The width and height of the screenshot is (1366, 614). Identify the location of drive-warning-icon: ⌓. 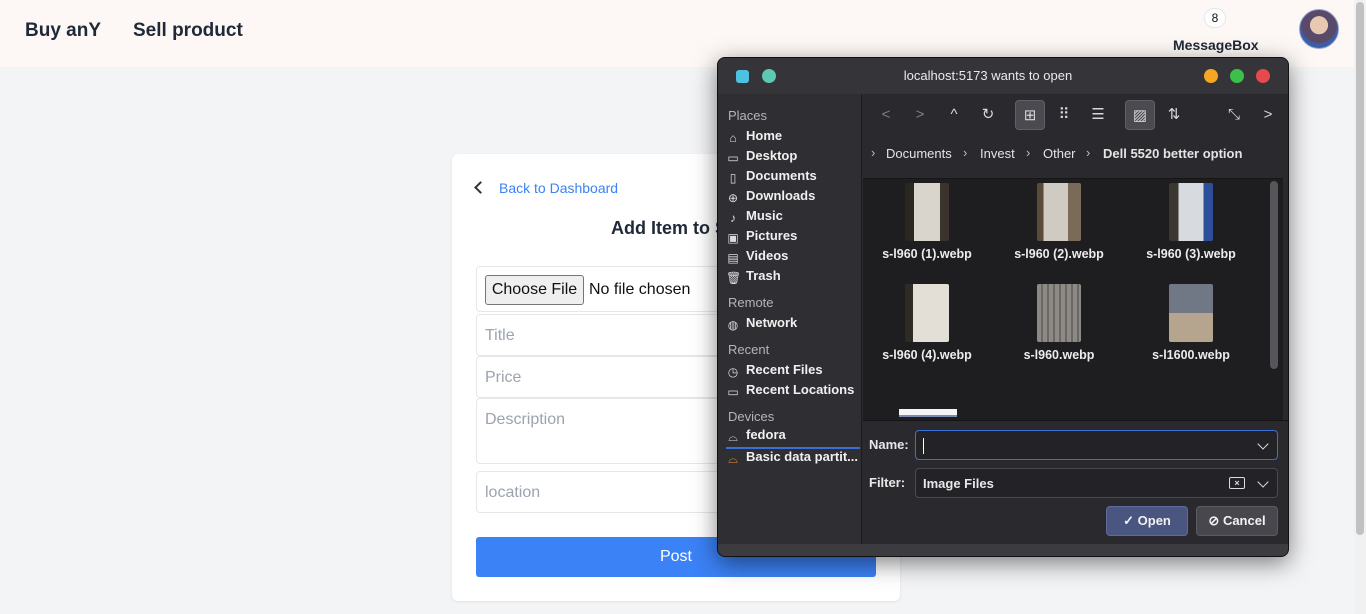
(733, 459).